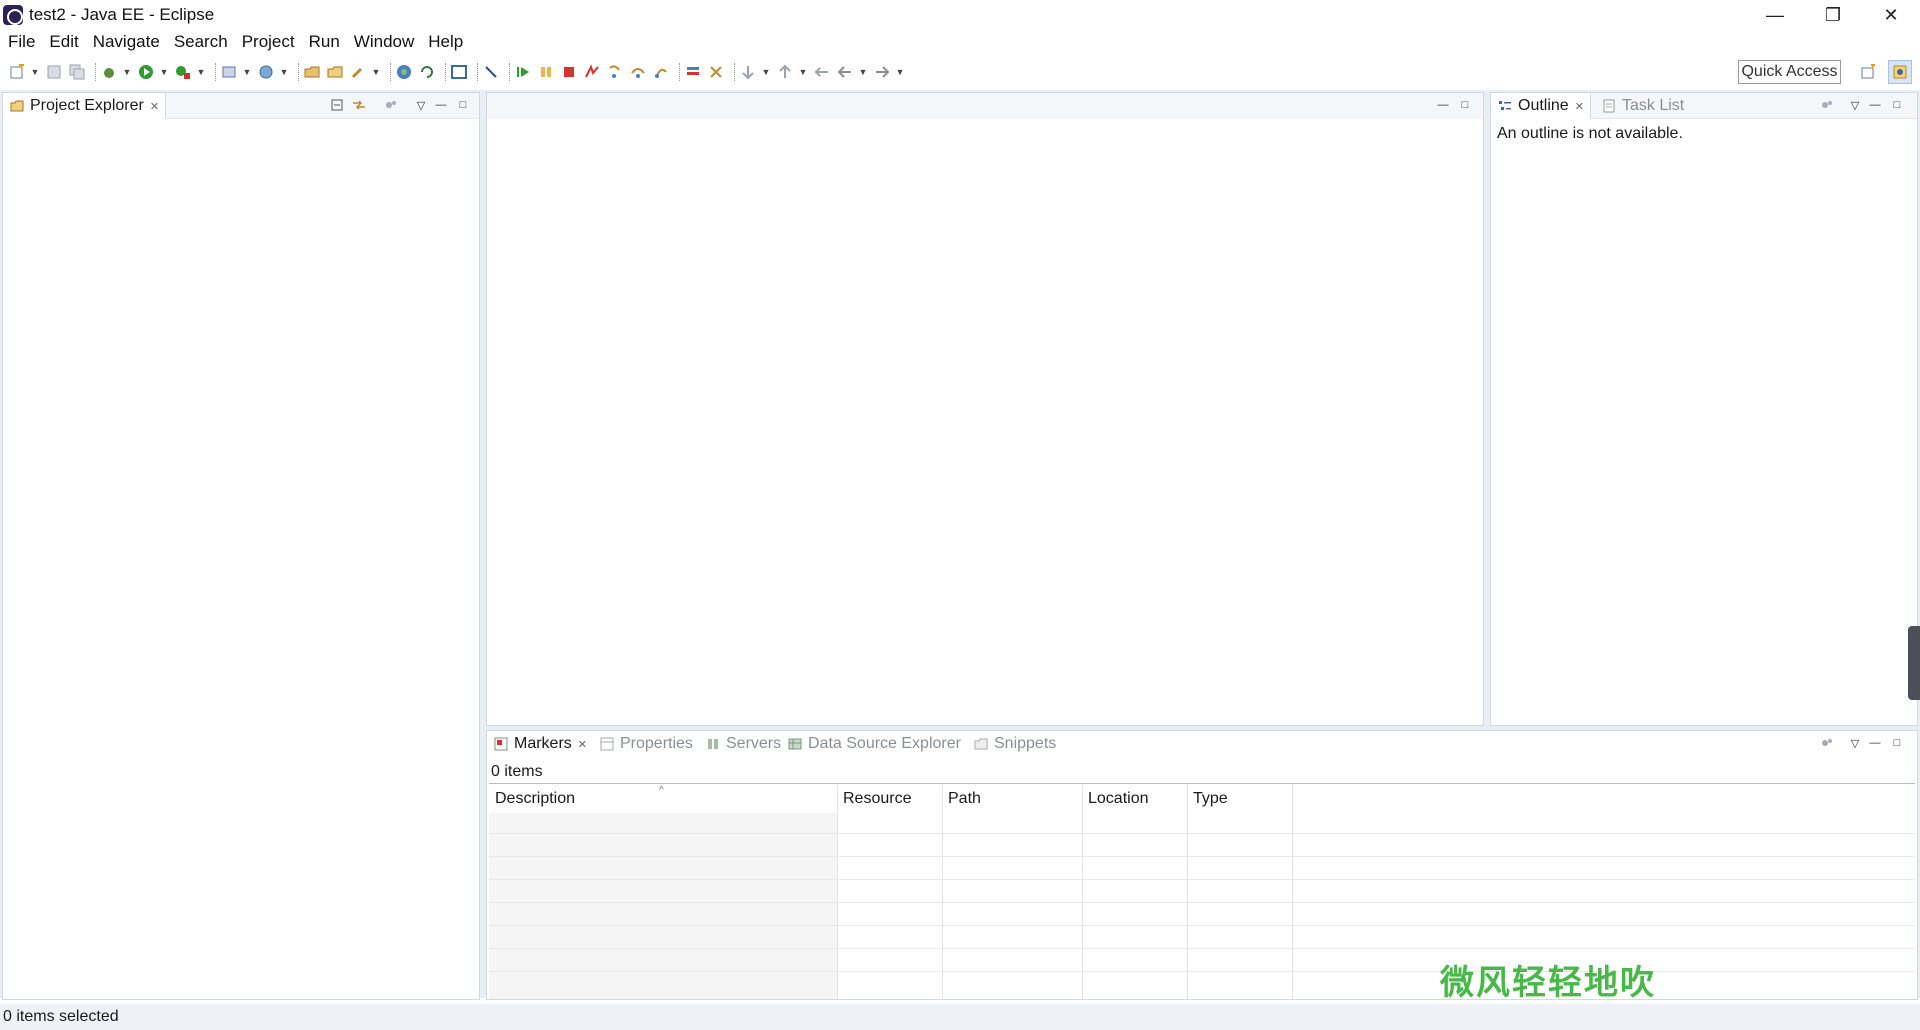 Image resolution: width=1920 pixels, height=1030 pixels. What do you see at coordinates (183, 72) in the screenshot?
I see `coverage-icon` at bounding box center [183, 72].